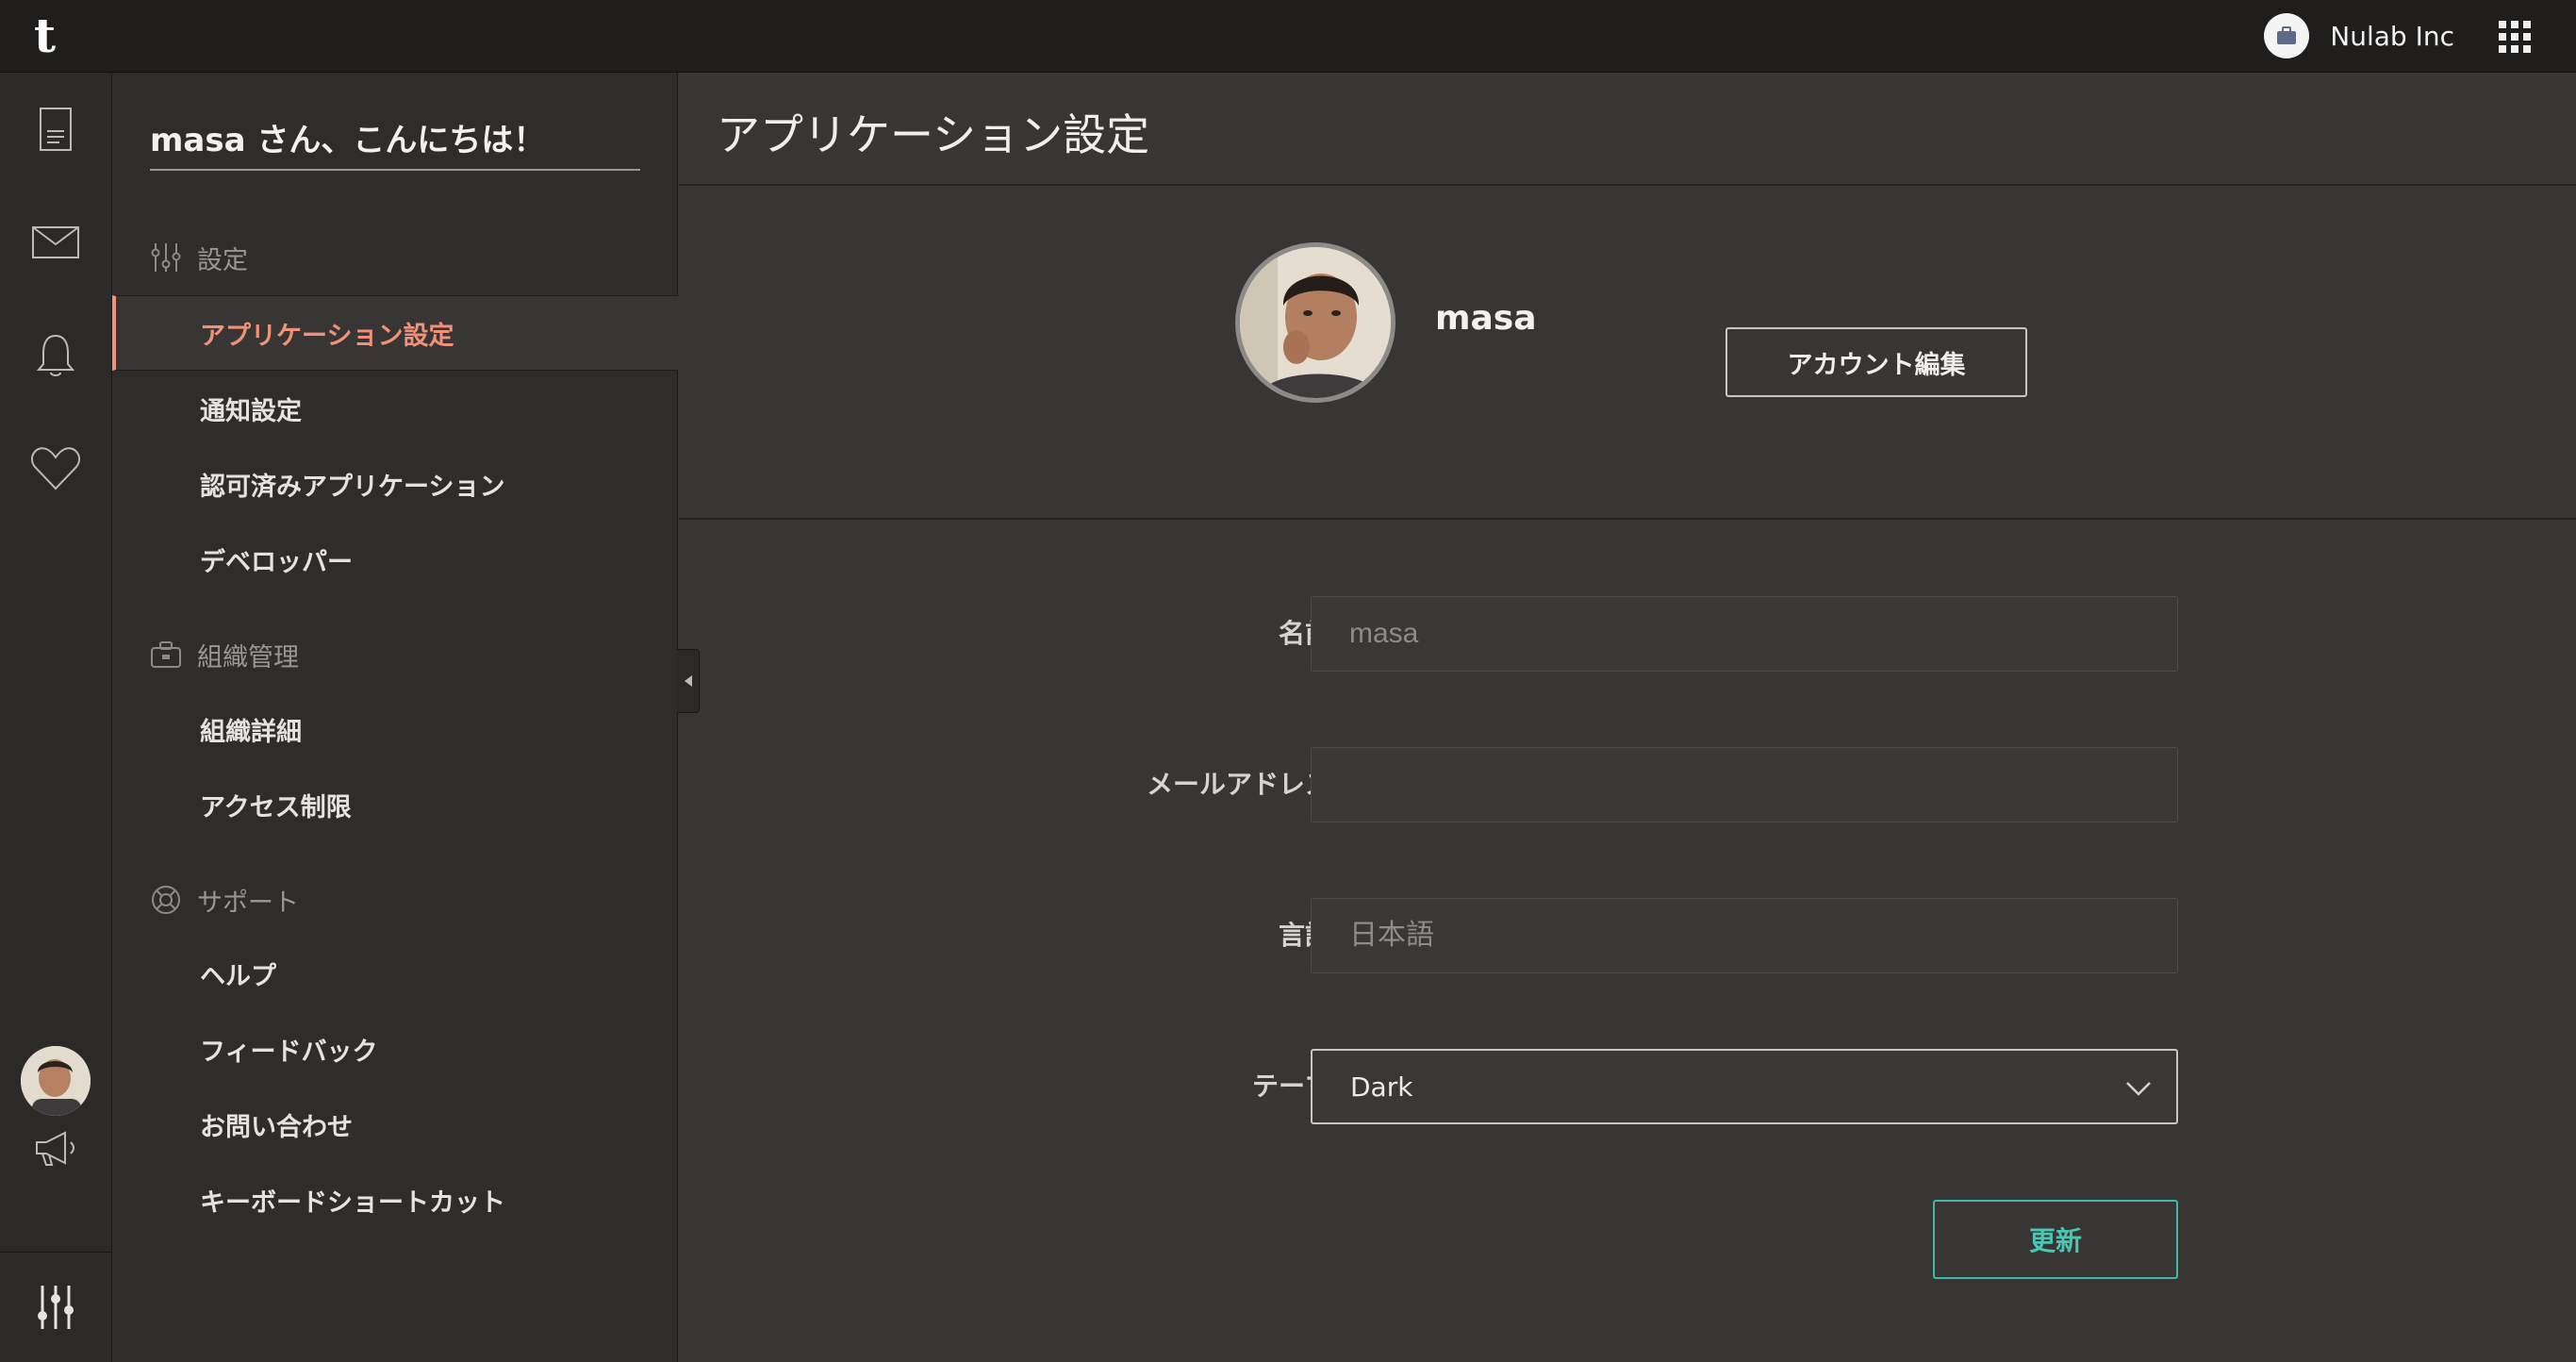 Image resolution: width=2576 pixels, height=1362 pixels. I want to click on user-avatar, so click(56, 1081).